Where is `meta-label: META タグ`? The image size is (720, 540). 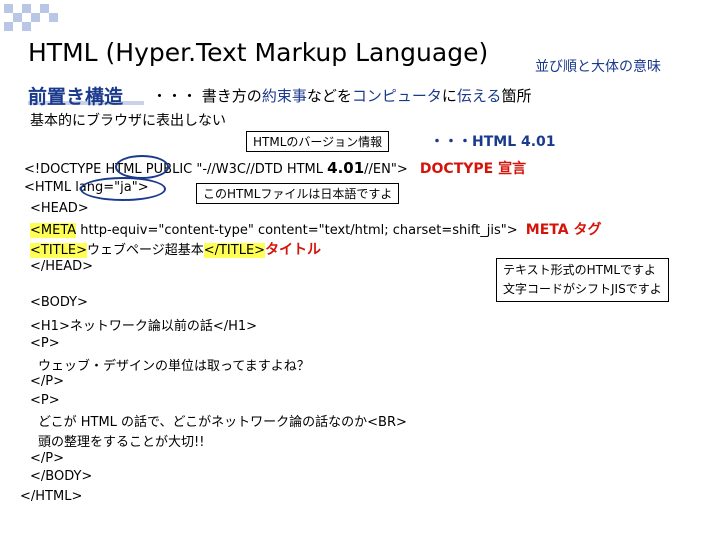
meta-label: META タグ is located at coordinates (563, 230).